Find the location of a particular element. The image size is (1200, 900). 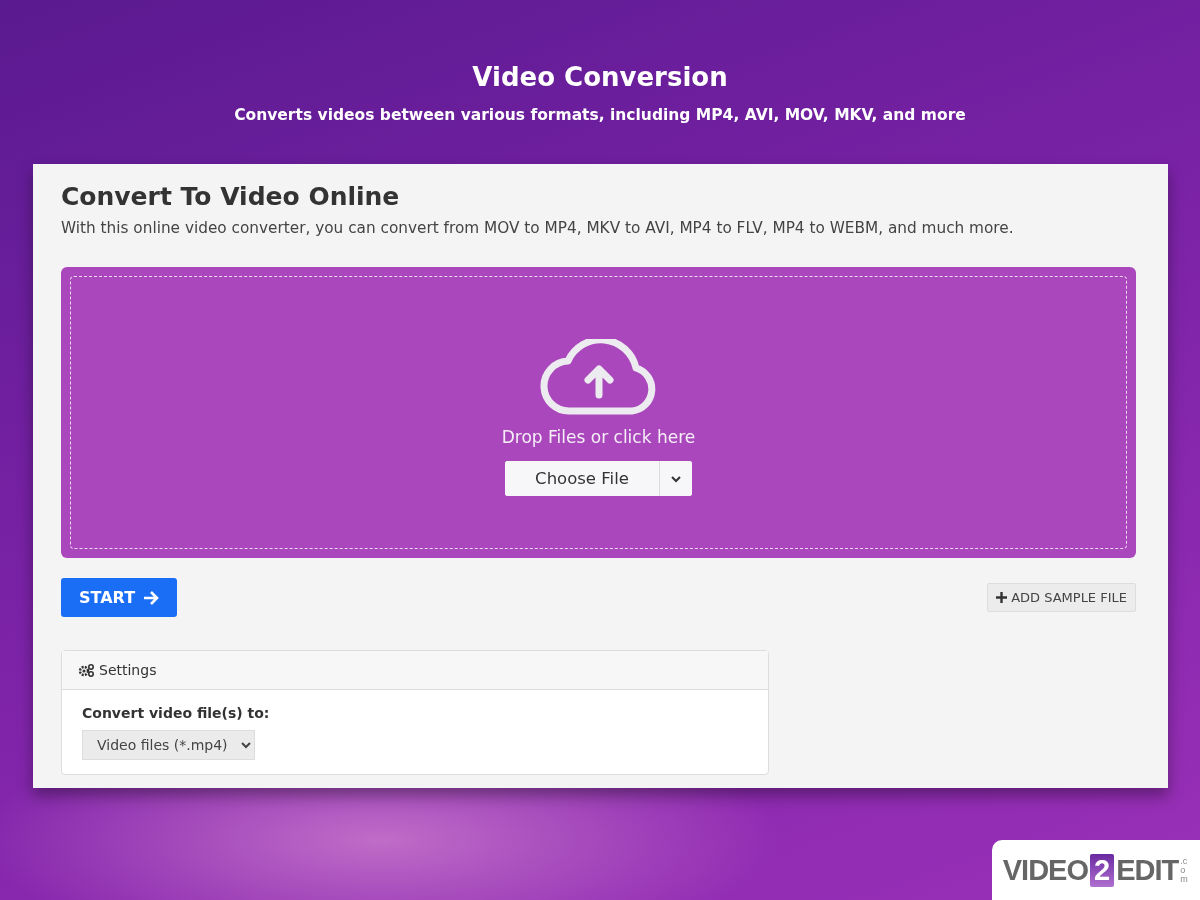

card-title: Convert To Video Online is located at coordinates (231, 196).